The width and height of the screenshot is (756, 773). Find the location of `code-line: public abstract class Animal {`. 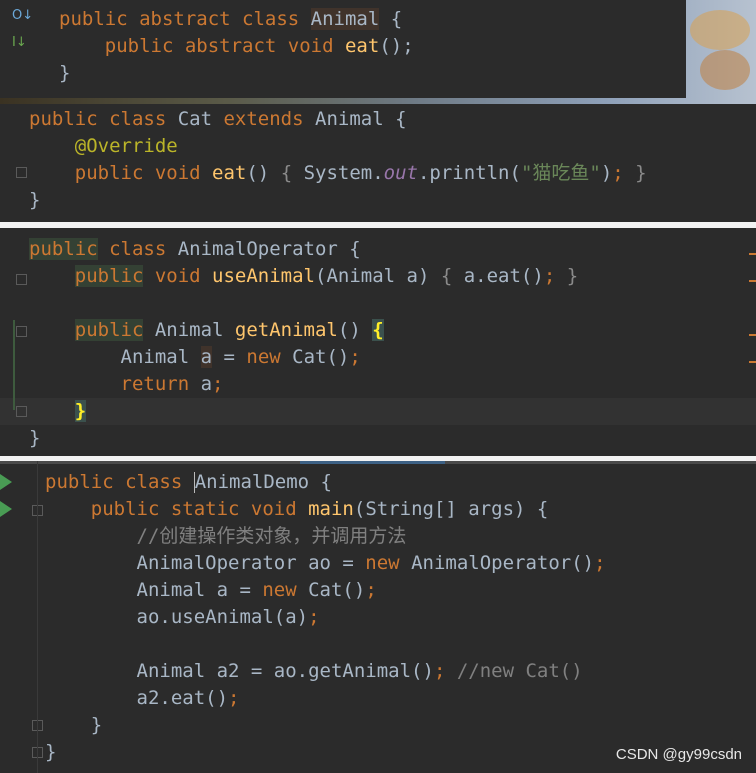

code-line: public abstract class Animal { is located at coordinates (230, 19).